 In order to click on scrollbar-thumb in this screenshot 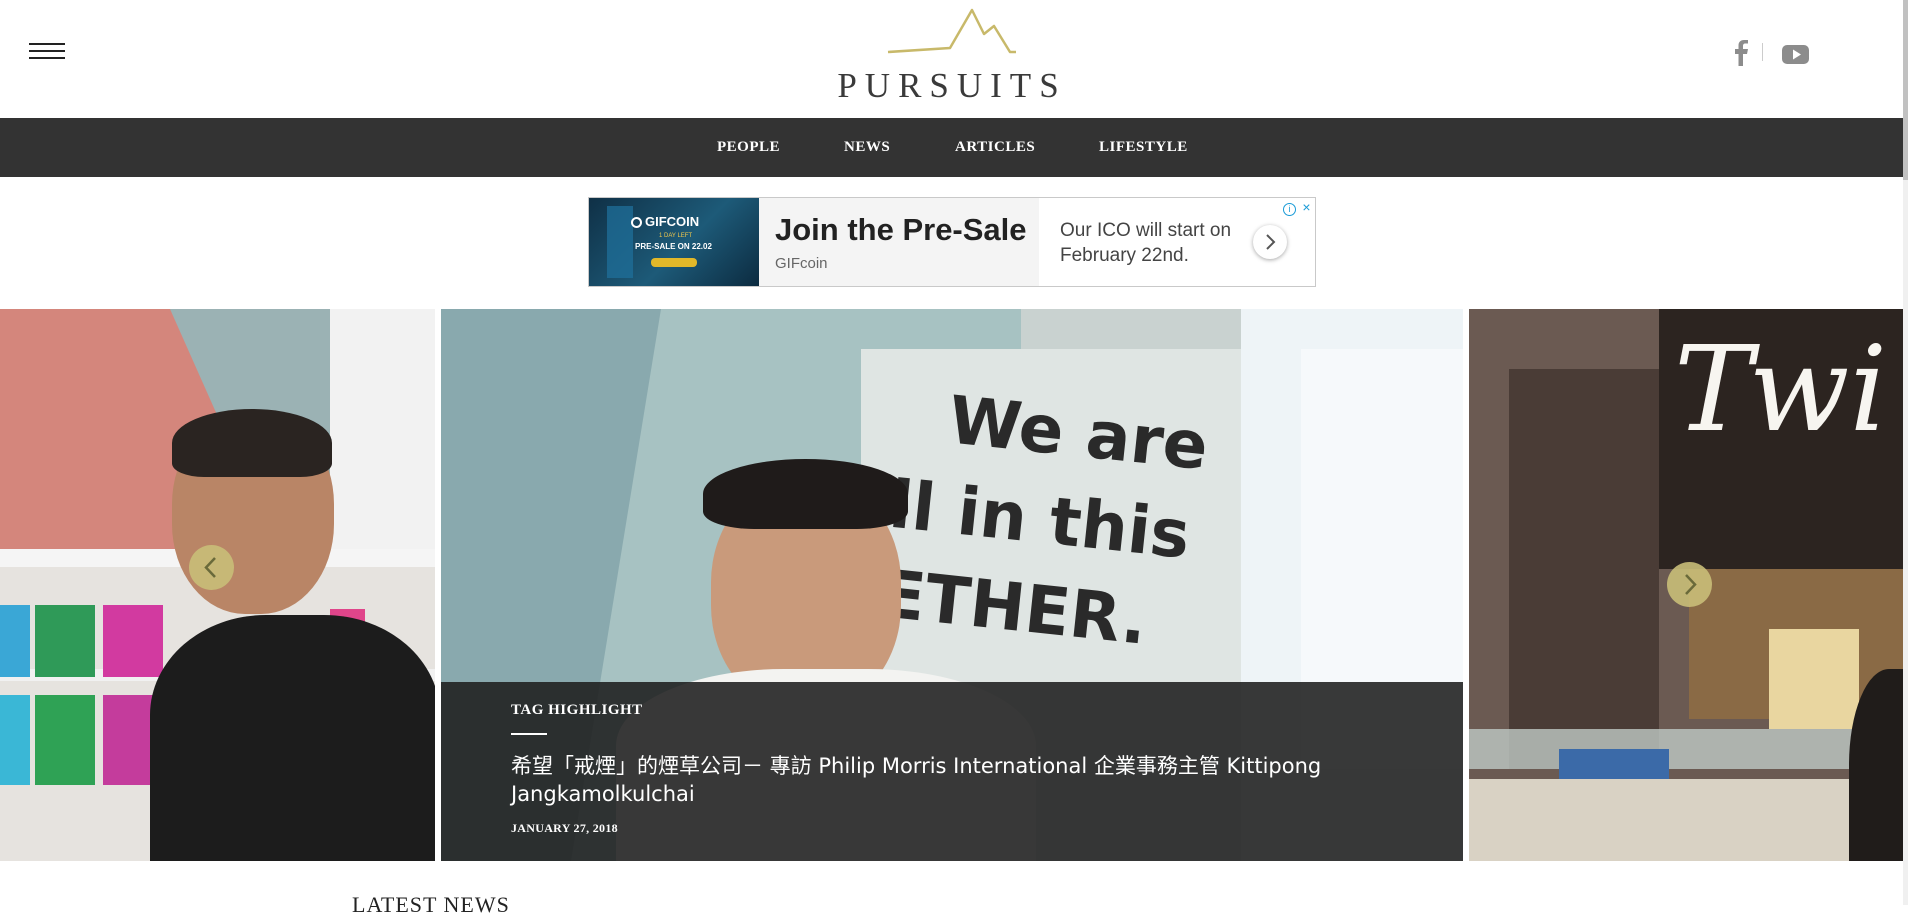, I will do `click(1905, 90)`.